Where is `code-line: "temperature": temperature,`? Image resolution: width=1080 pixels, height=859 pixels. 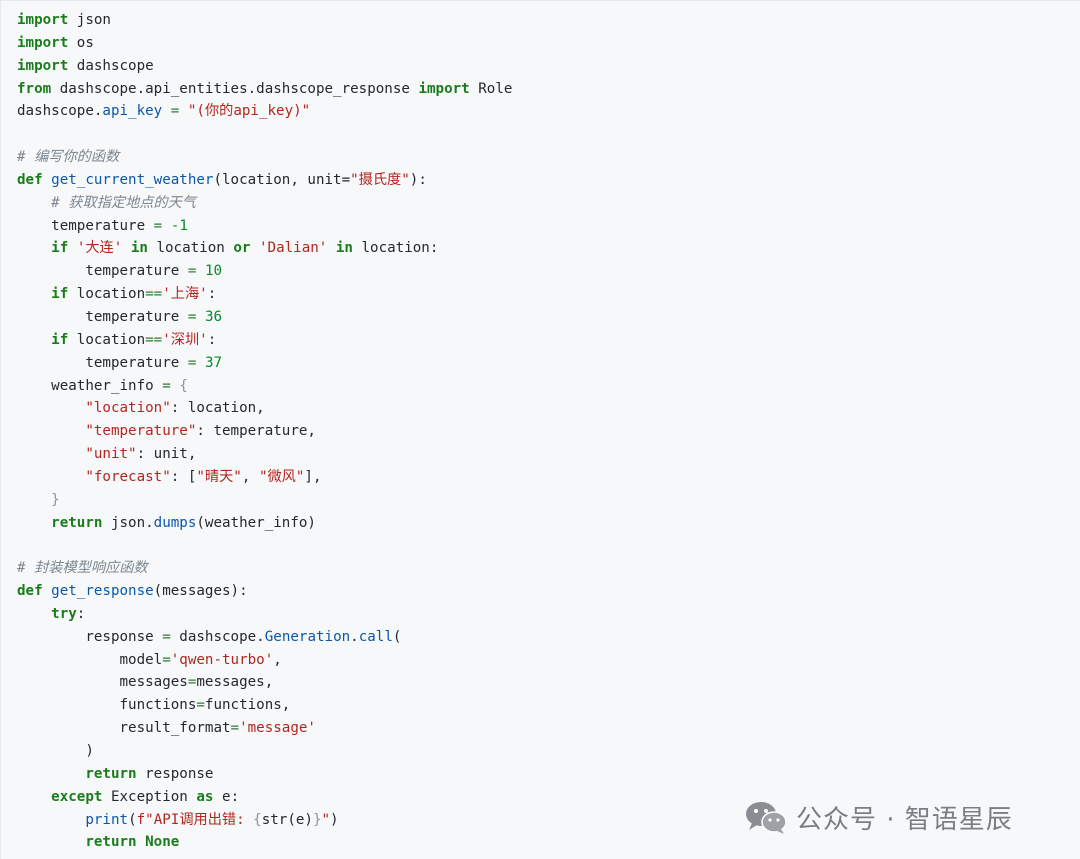 code-line: "temperature": temperature, is located at coordinates (548, 431).